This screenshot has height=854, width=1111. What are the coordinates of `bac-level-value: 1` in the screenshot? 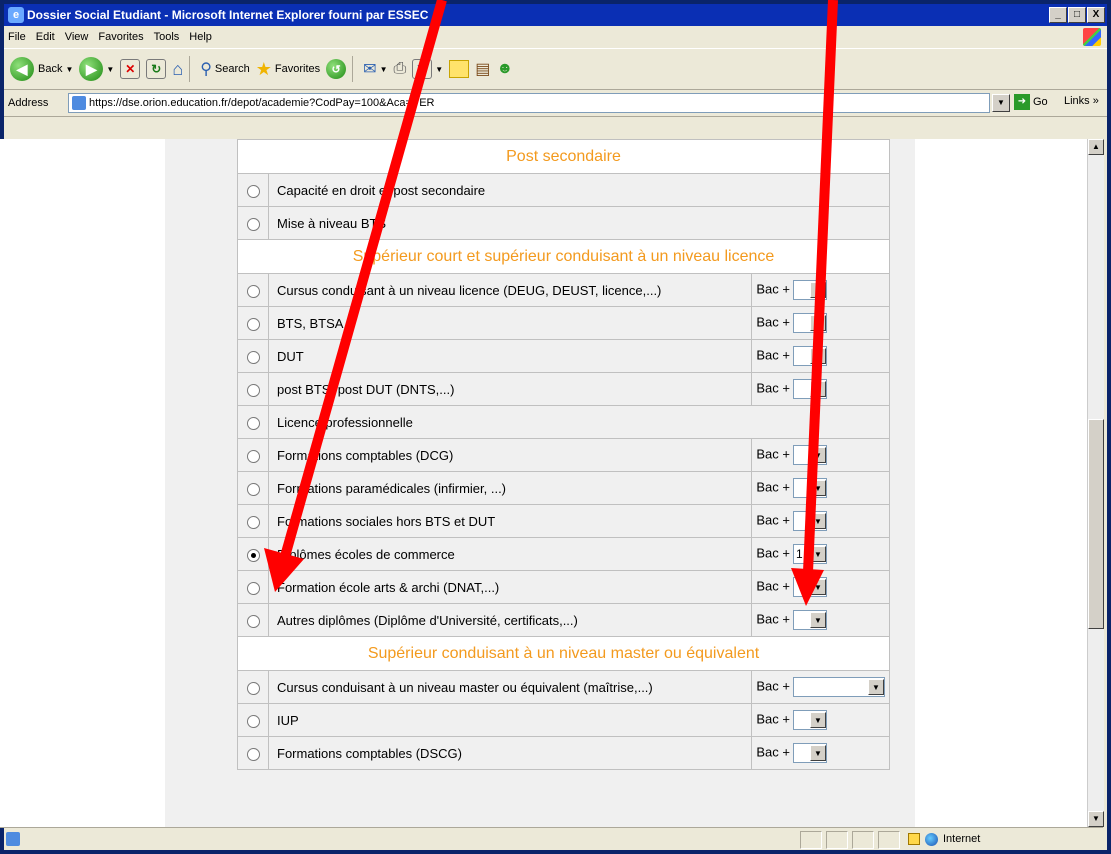 It's located at (799, 554).